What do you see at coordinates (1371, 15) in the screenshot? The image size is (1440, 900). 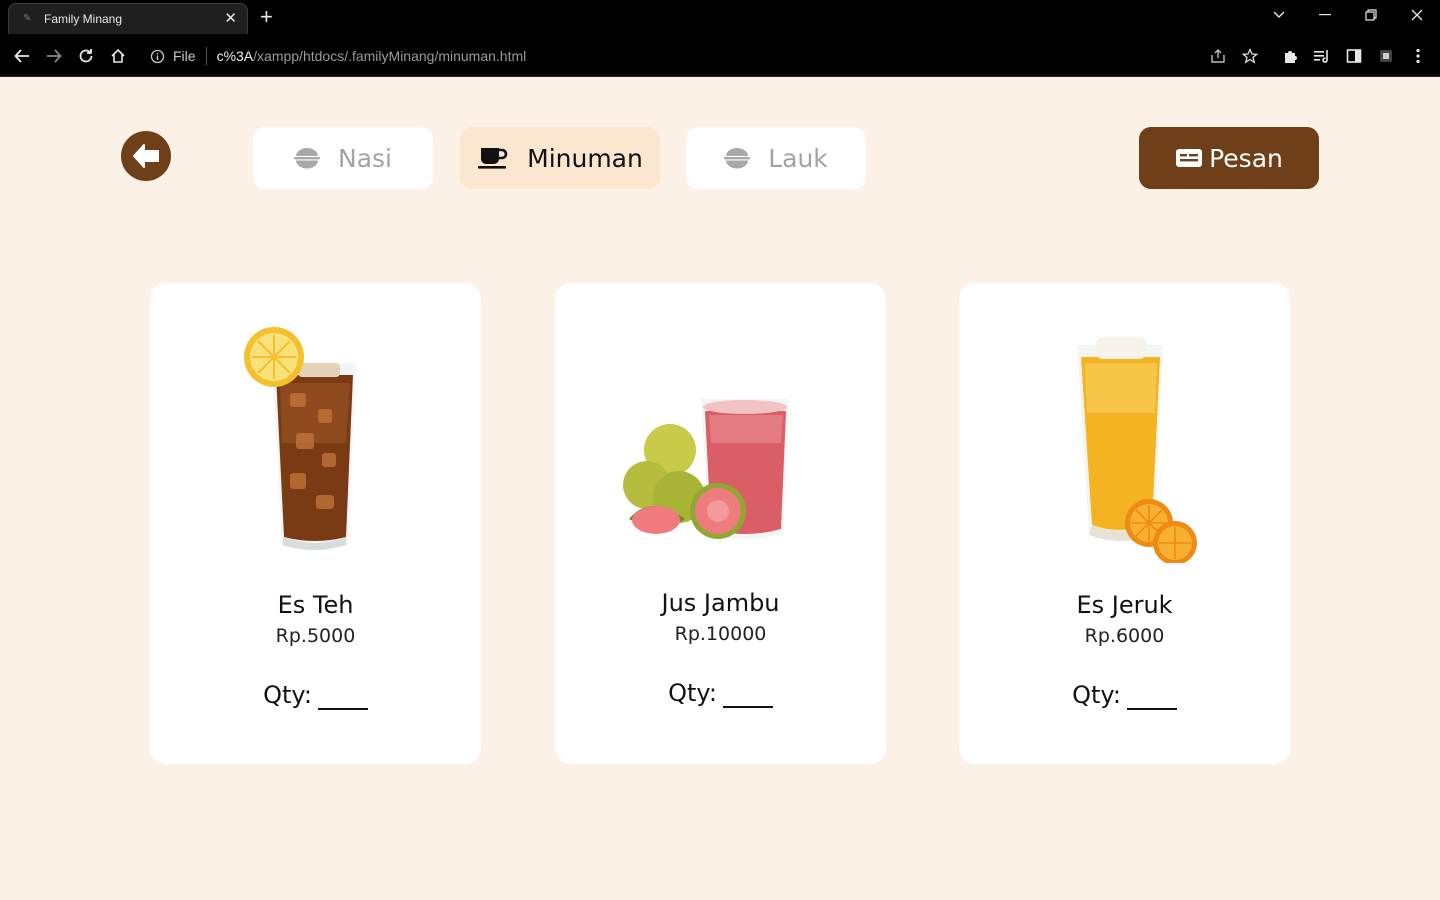 I see `restore-icon` at bounding box center [1371, 15].